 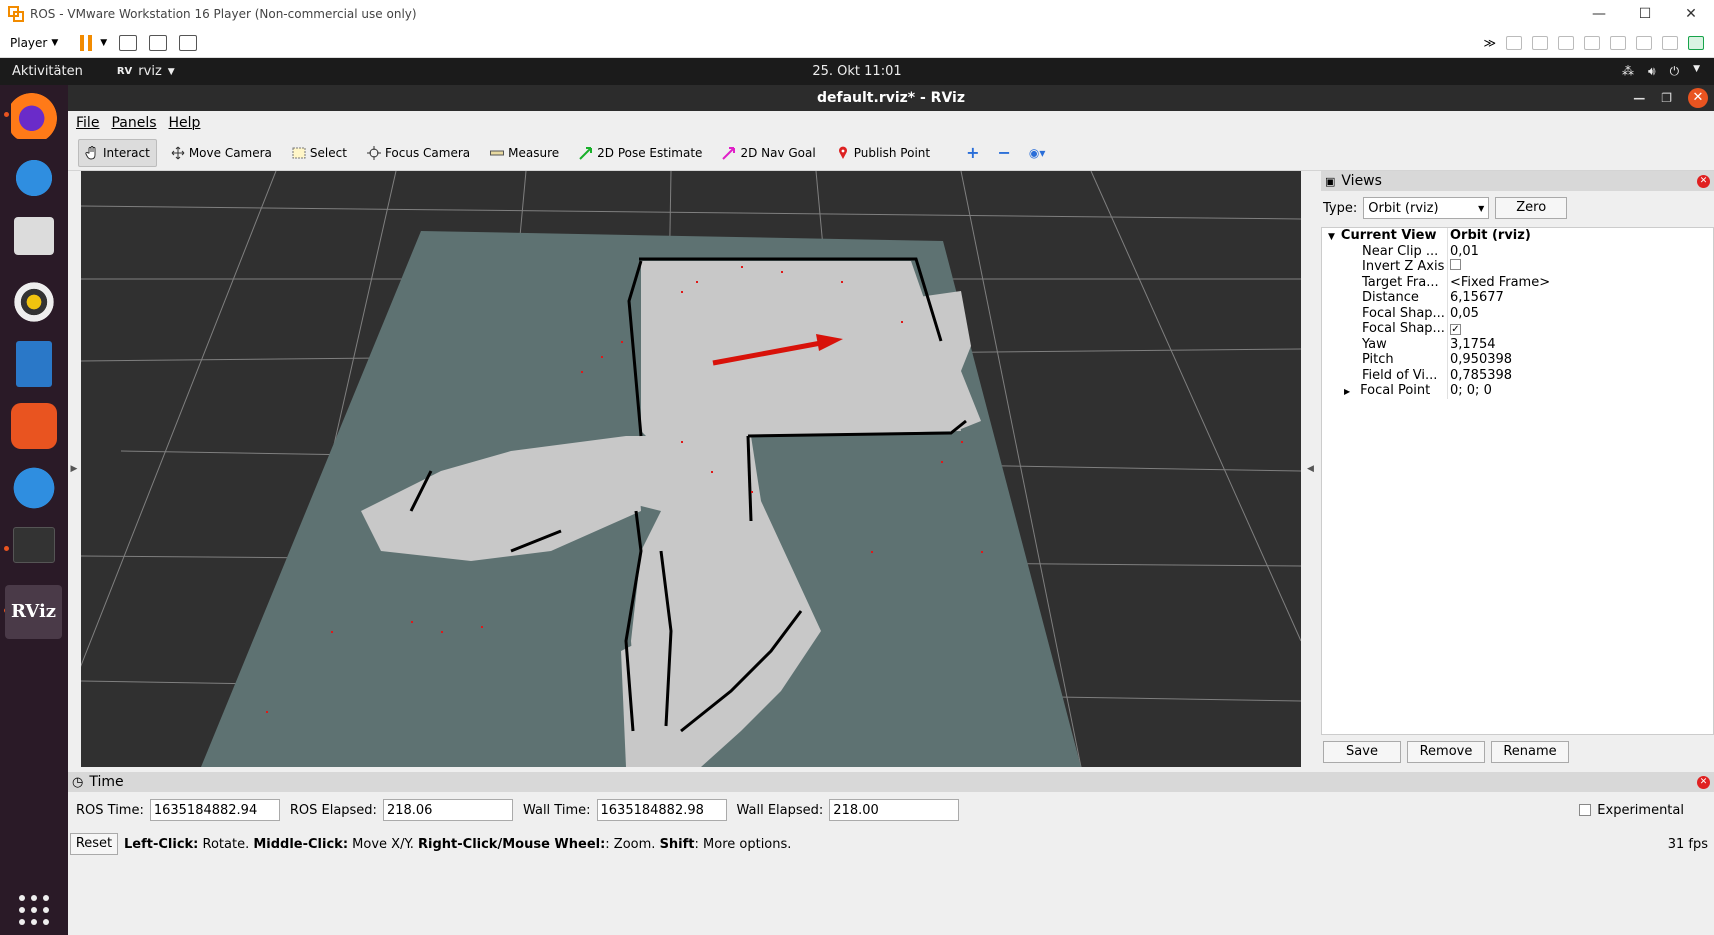 I want to click on remove-tool-icon: −, so click(x=1004, y=152).